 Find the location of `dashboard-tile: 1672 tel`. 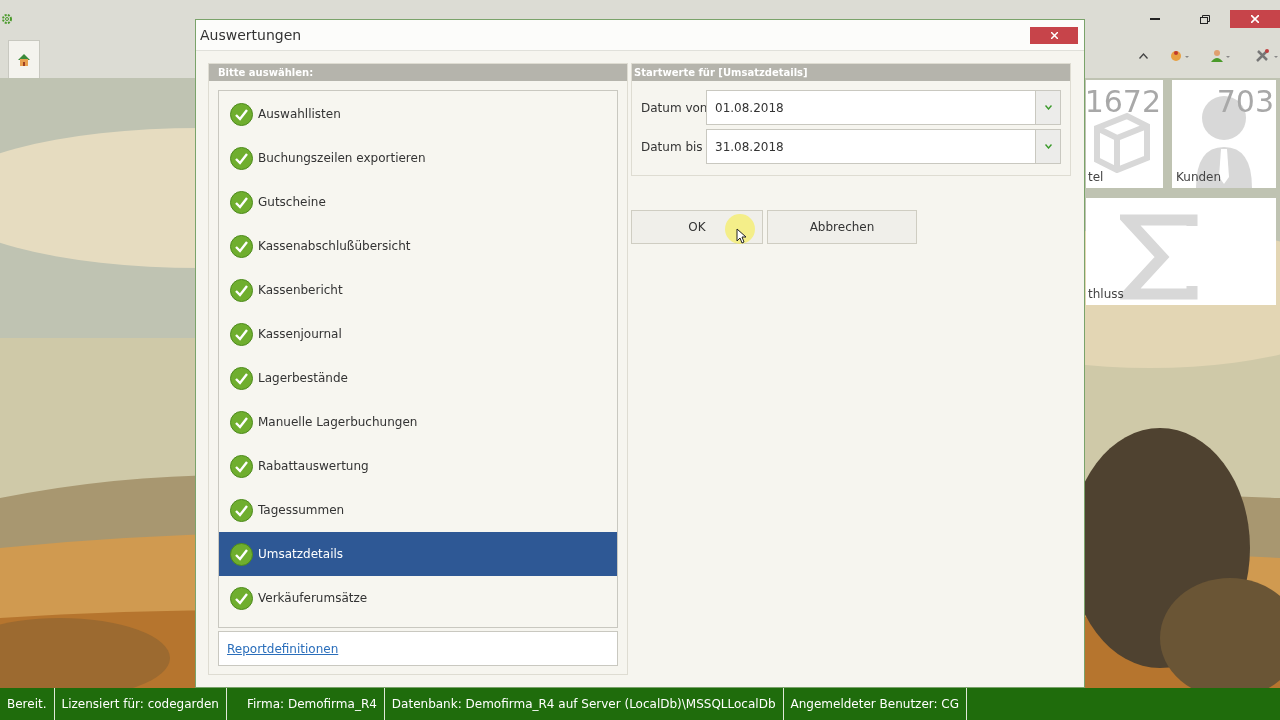

dashboard-tile: 1672 tel is located at coordinates (1124, 134).